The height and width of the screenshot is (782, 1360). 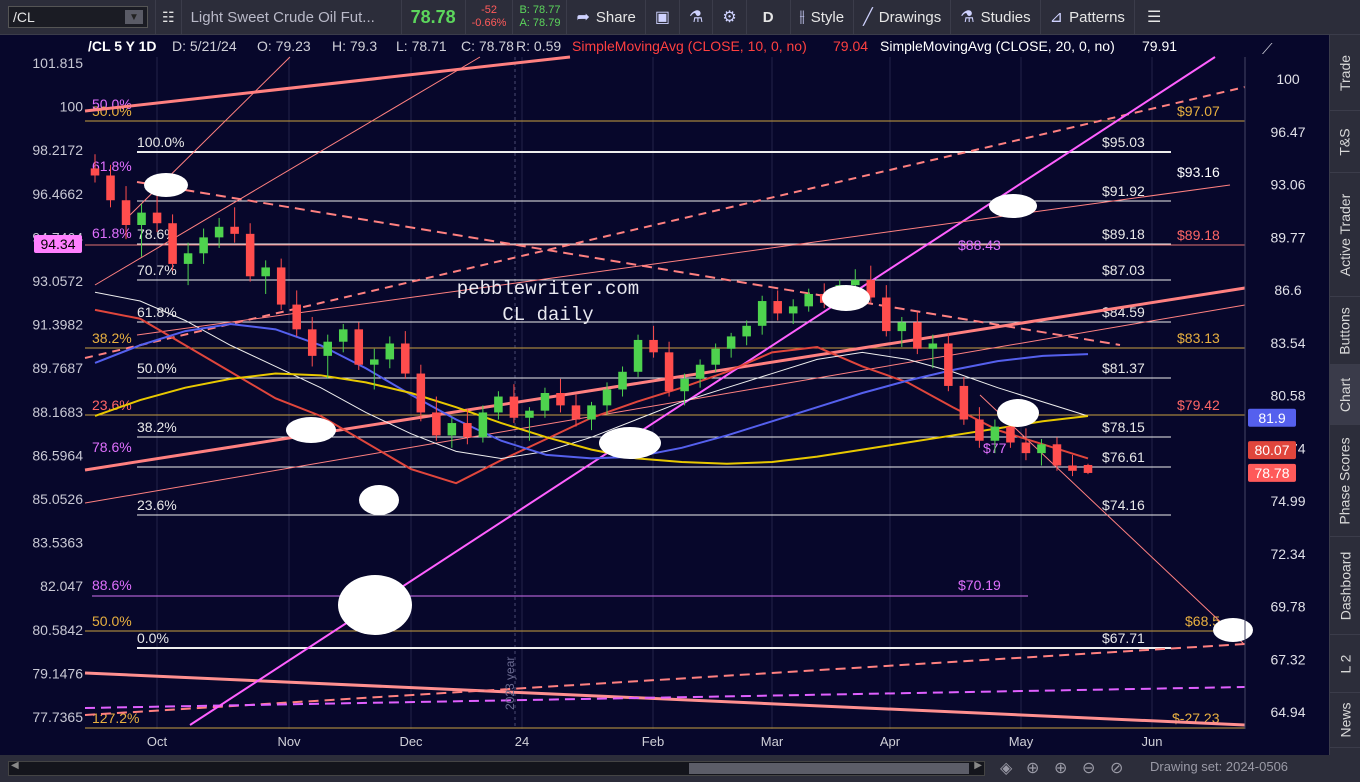 I want to click on left-axis-label: 88.1683, so click(x=57, y=412).